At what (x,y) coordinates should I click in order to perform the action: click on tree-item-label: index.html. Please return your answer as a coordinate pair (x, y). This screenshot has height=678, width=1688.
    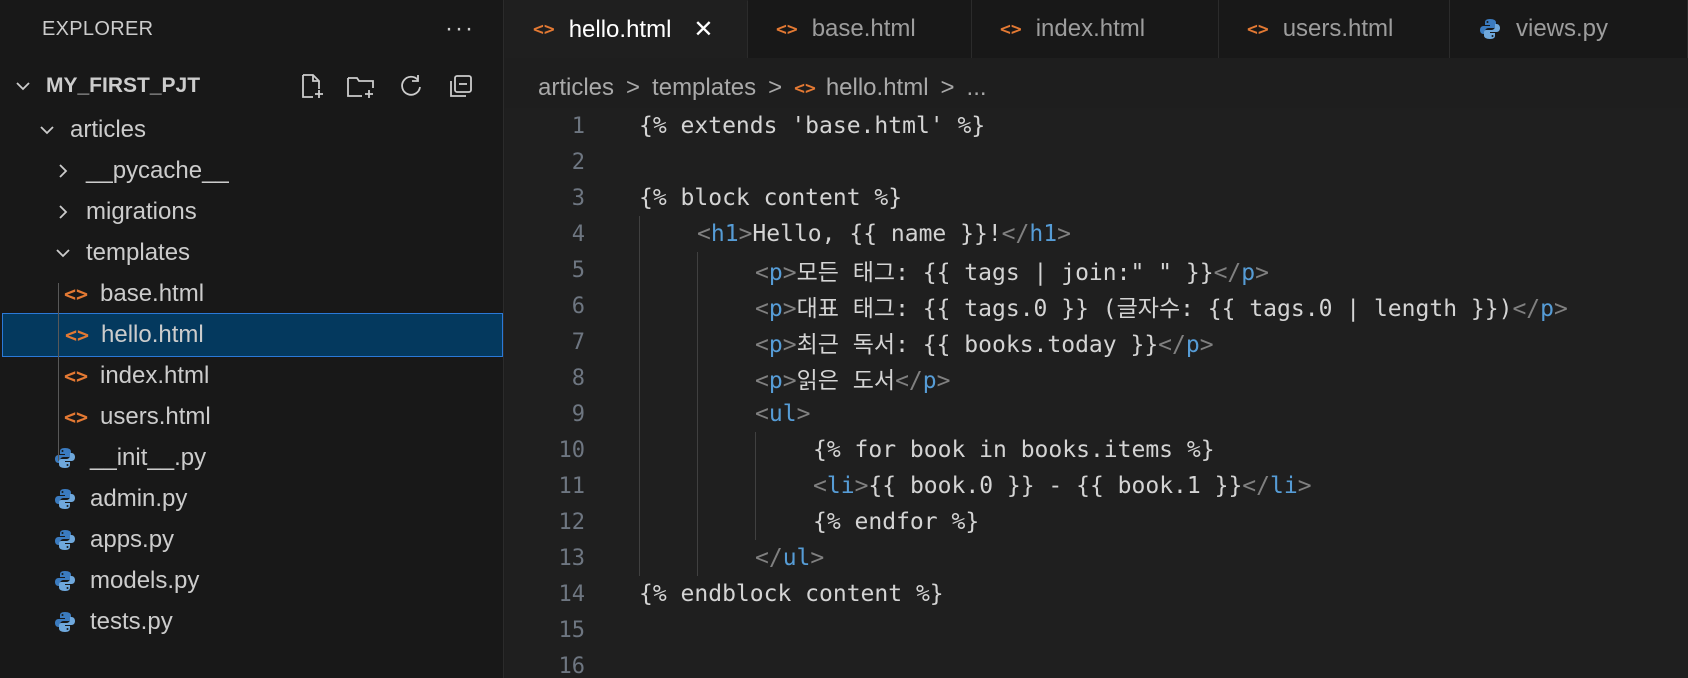
    Looking at the image, I should click on (155, 375).